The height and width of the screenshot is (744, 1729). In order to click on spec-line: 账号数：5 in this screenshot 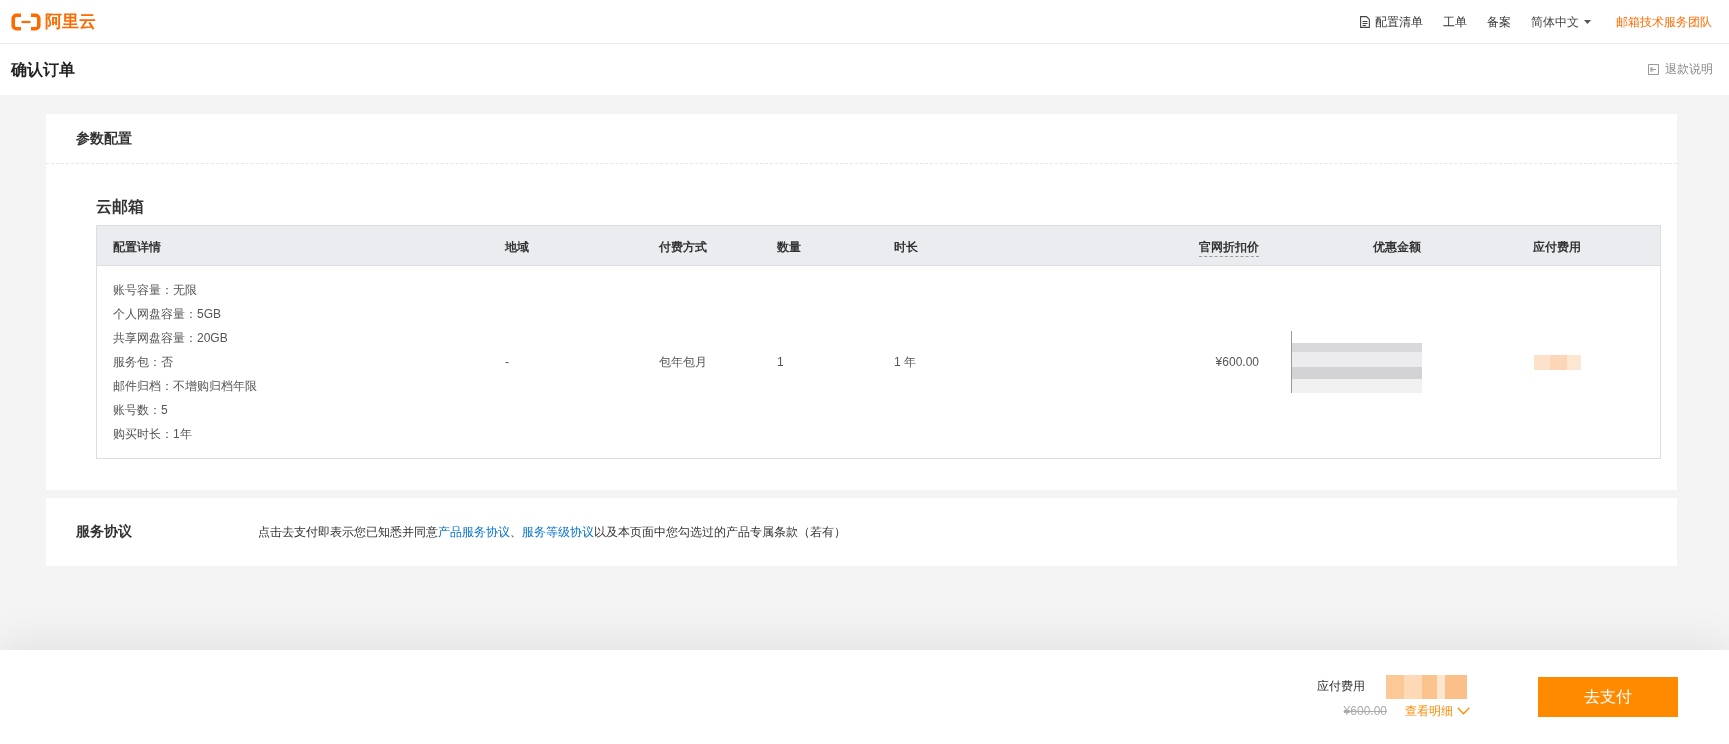, I will do `click(140, 410)`.